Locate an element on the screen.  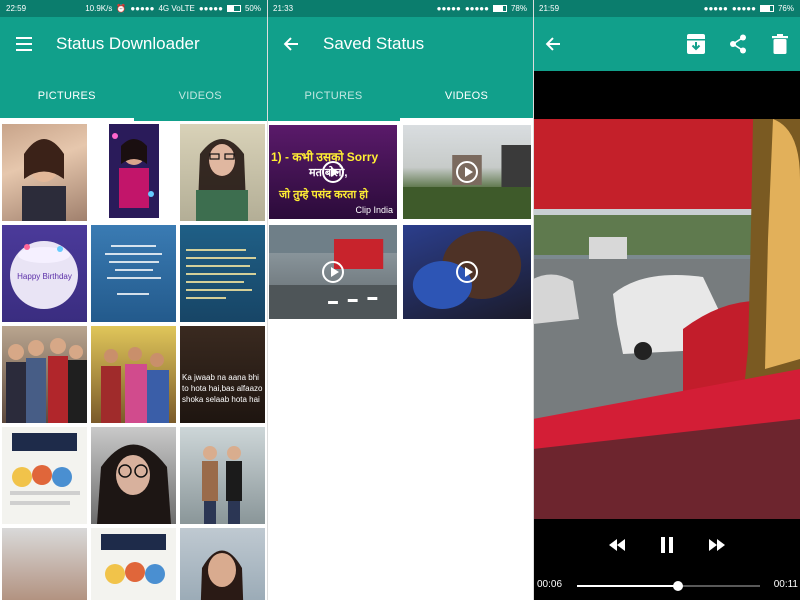
status-bar: 21:59 ●●●●● ●●●●● 76% is located at coordinates (666, 8).